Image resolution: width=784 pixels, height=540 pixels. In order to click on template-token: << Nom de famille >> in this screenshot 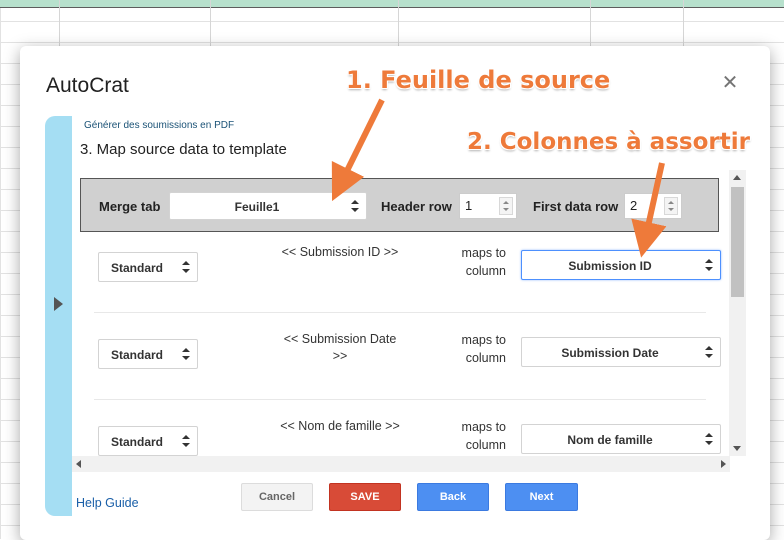, I will do `click(340, 426)`.